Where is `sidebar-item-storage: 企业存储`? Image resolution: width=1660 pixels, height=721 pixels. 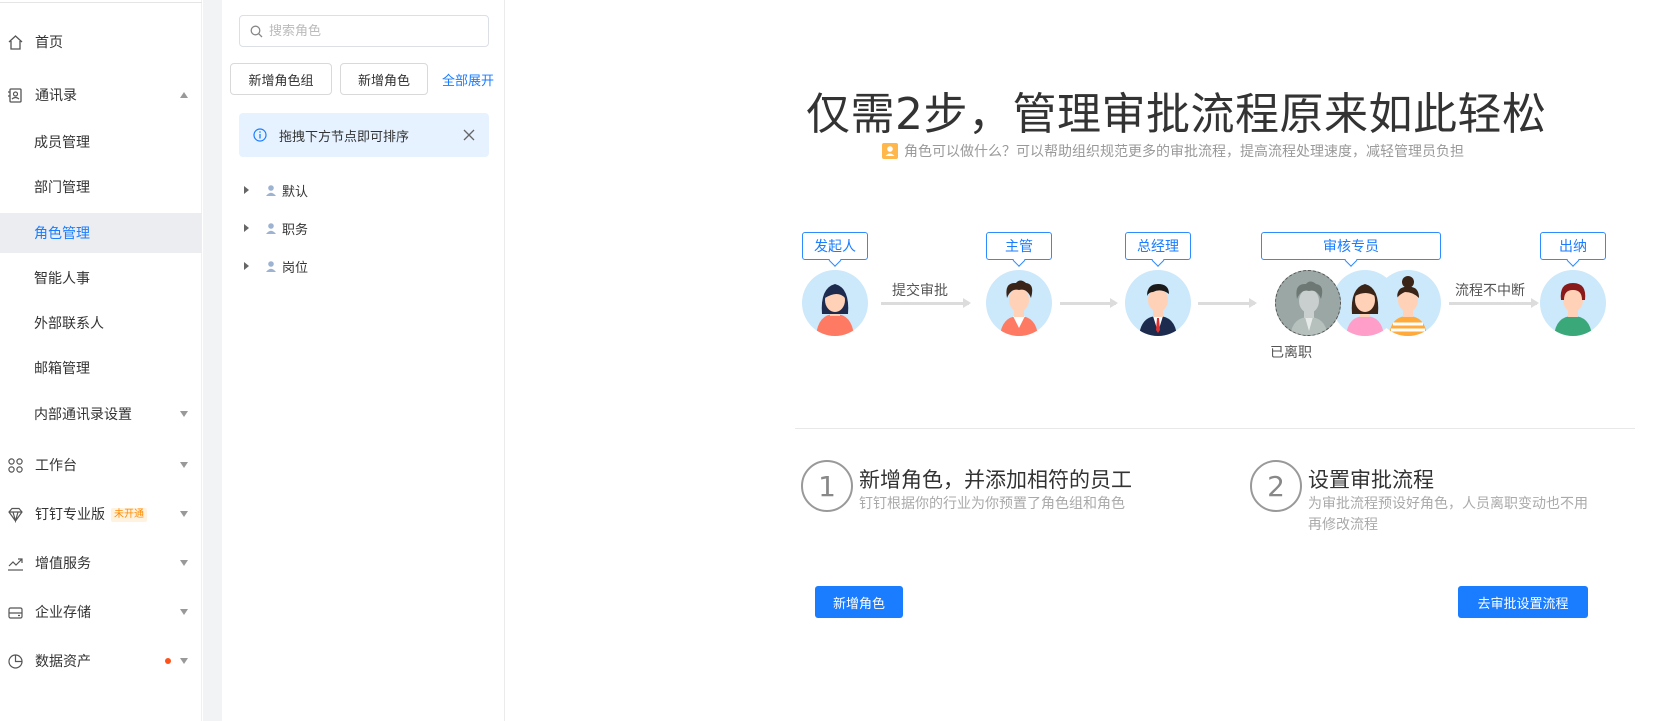
sidebar-item-storage: 企业存储 is located at coordinates (101, 612).